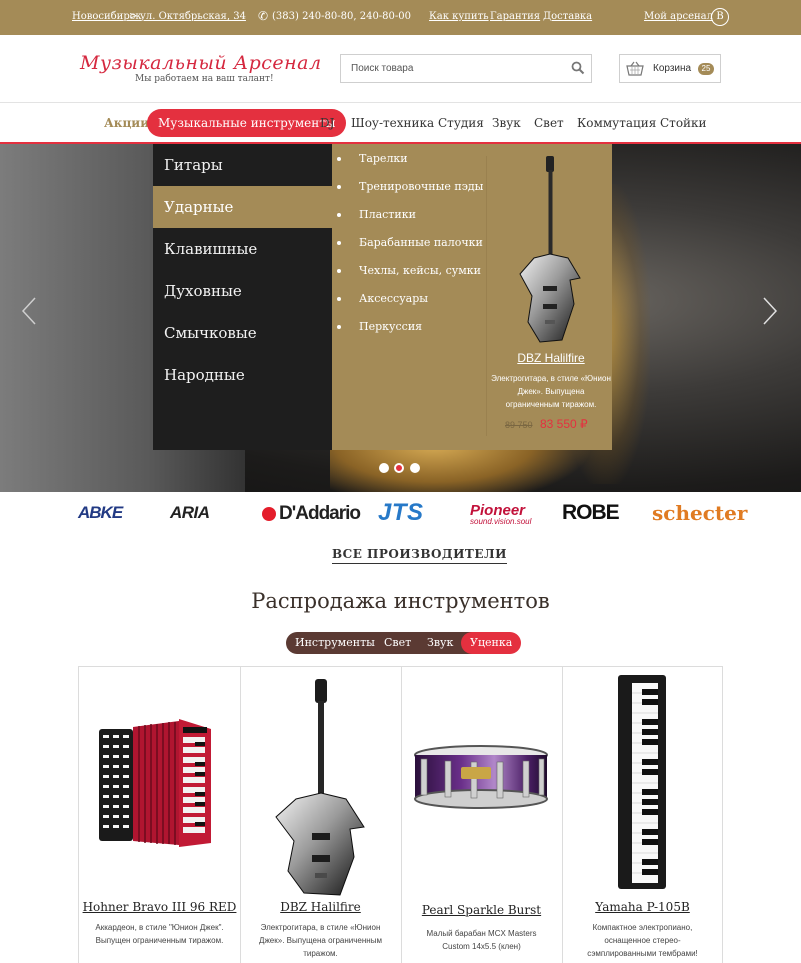 The width and height of the screenshot is (801, 963). What do you see at coordinates (155, 783) in the screenshot?
I see `accordion-image` at bounding box center [155, 783].